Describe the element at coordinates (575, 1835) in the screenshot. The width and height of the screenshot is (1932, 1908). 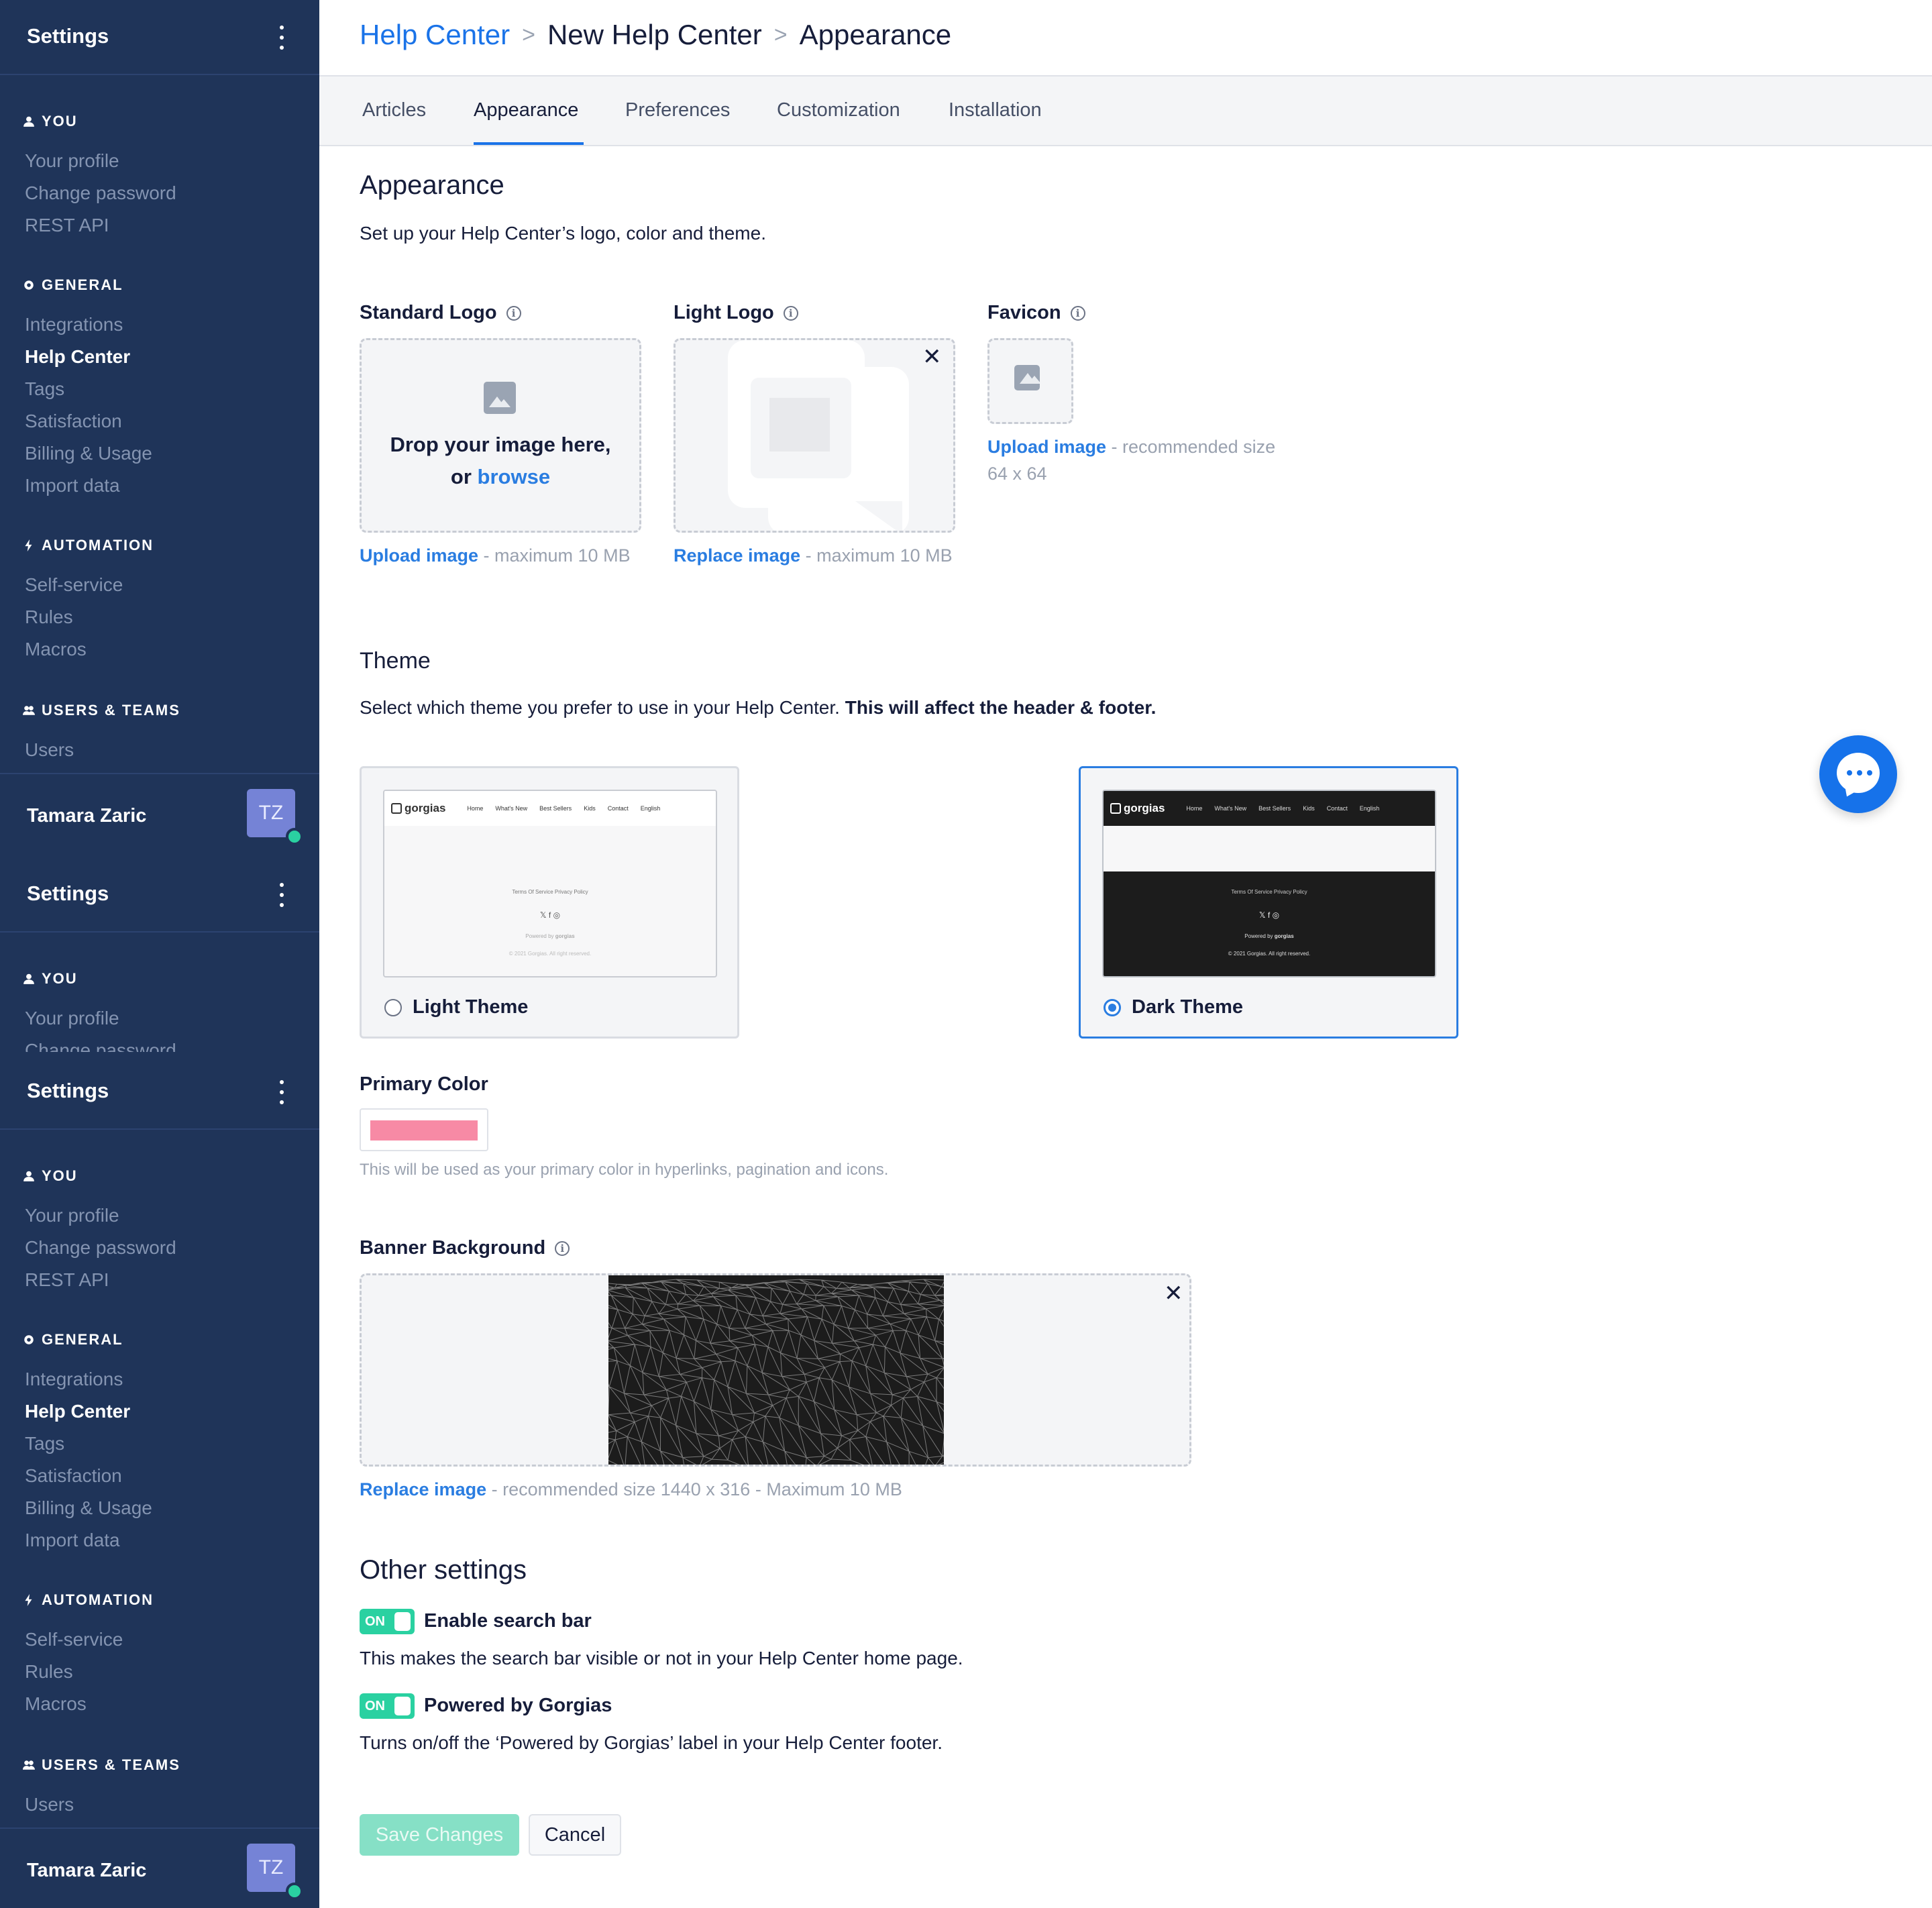
I see `cancel-button: Cancel` at that location.